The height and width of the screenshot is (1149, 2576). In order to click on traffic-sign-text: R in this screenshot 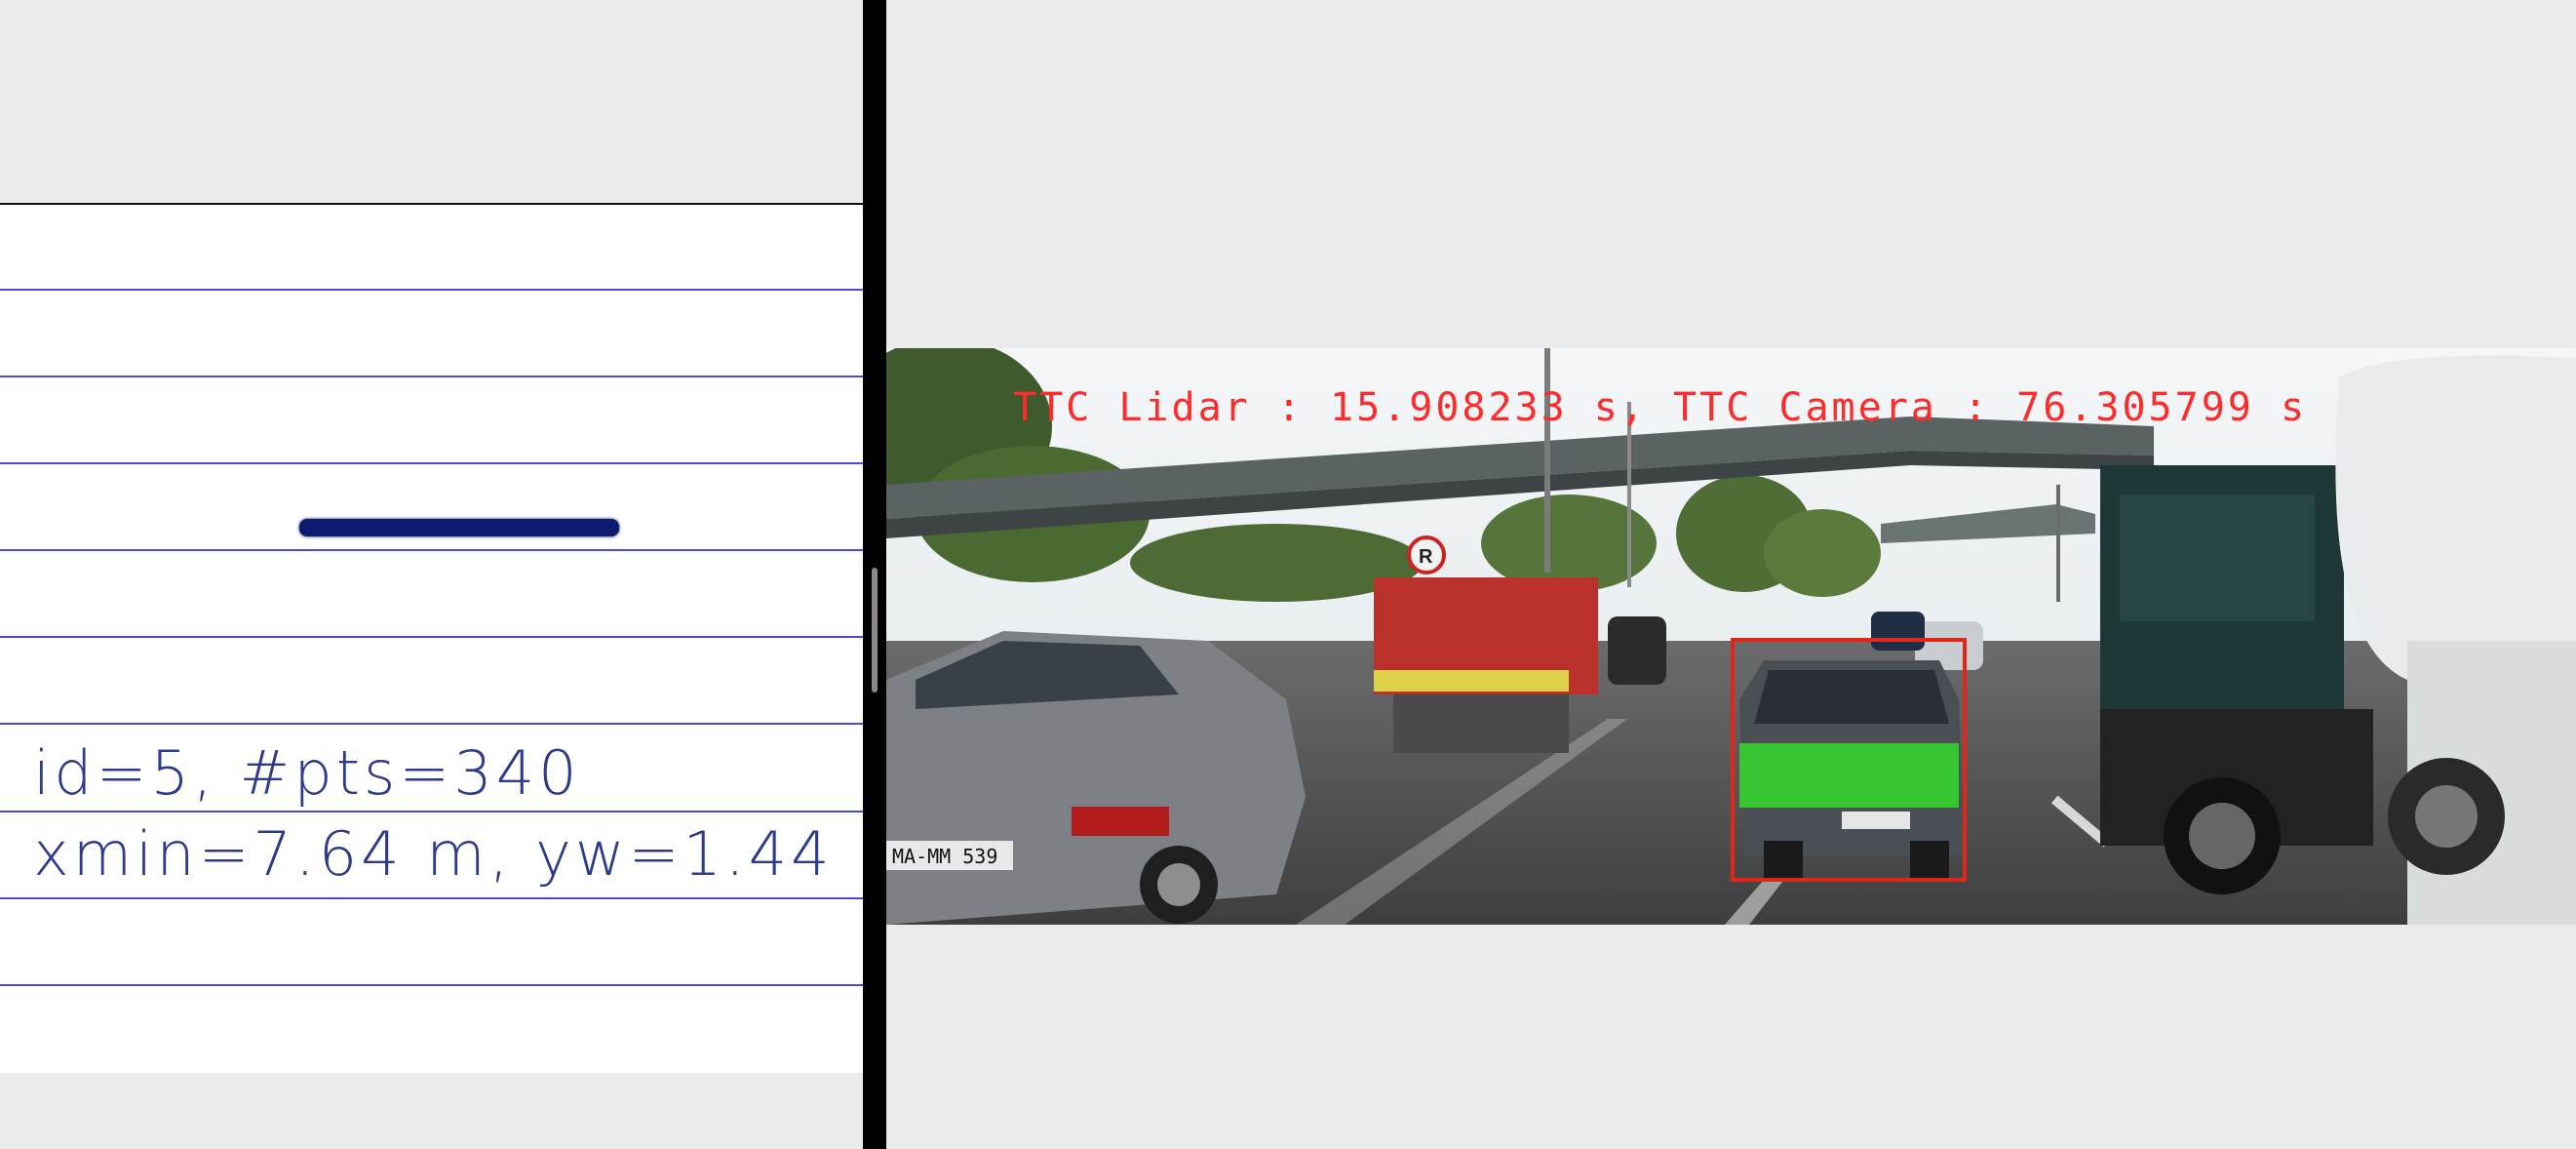, I will do `click(1426, 557)`.